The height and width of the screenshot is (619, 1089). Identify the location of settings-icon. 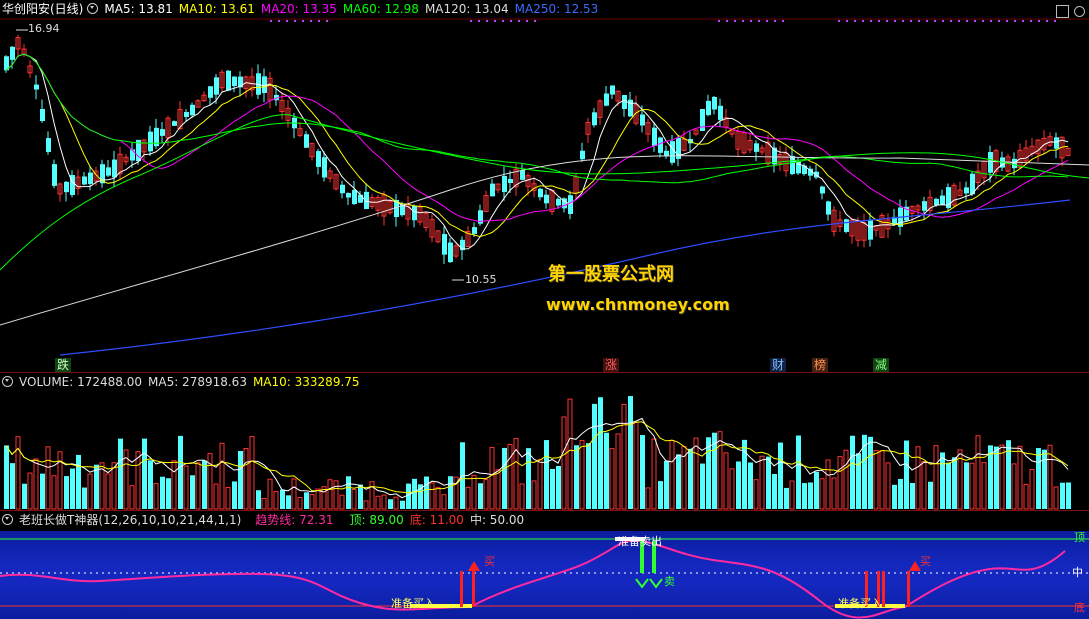
(1079, 11).